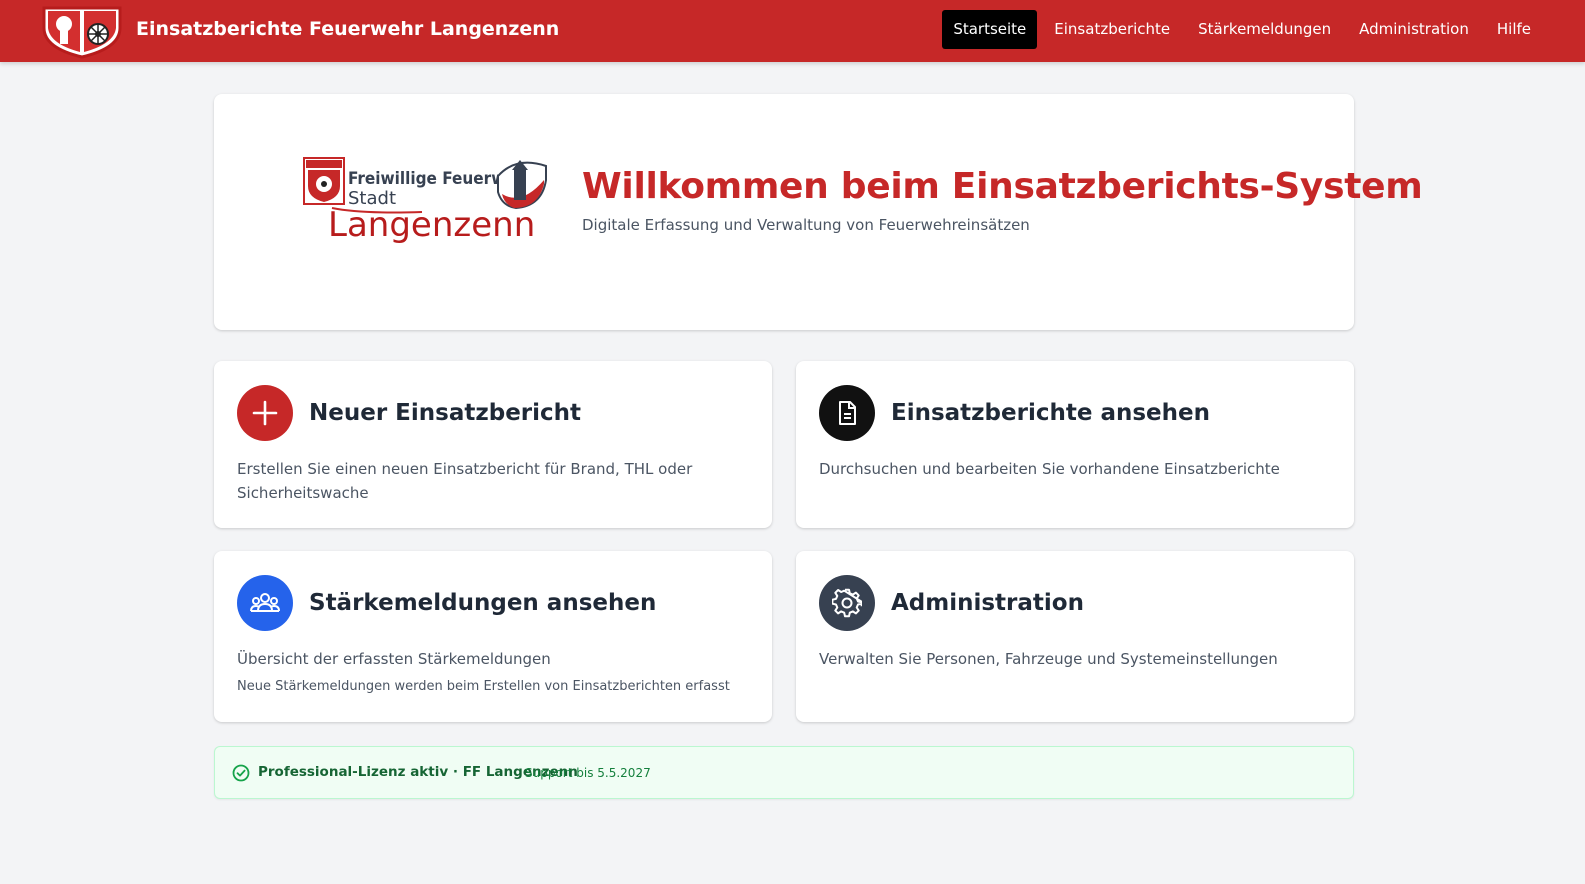 The height and width of the screenshot is (884, 1585). I want to click on users-icon, so click(265, 603).